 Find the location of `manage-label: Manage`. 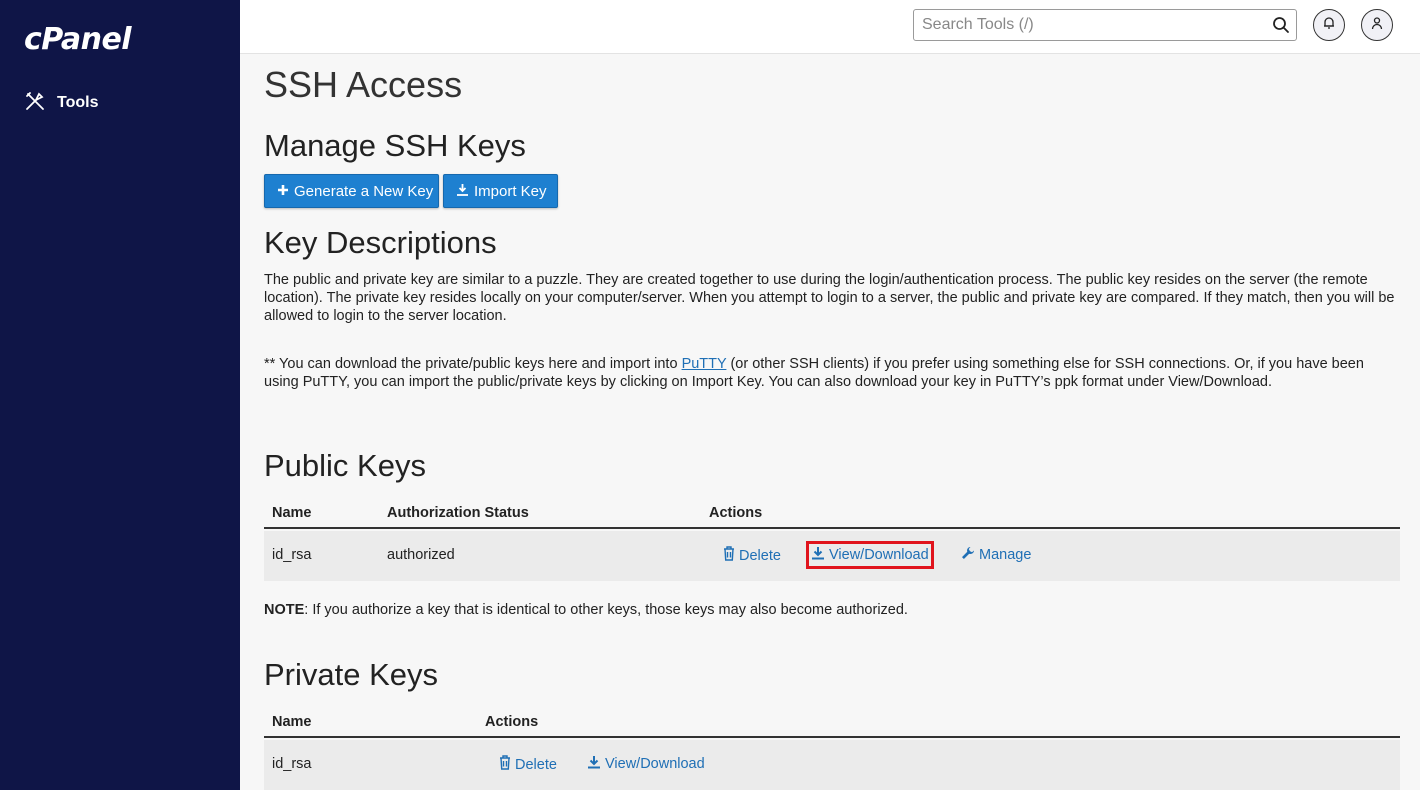

manage-label: Manage is located at coordinates (1005, 555).